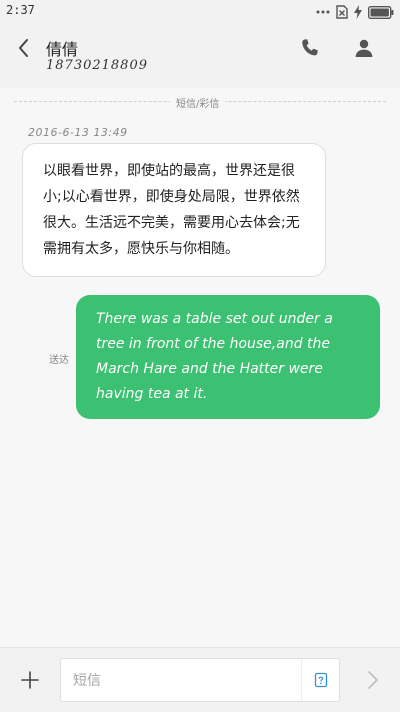 The width and height of the screenshot is (400, 712). Describe the element at coordinates (323, 12) in the screenshot. I see `dots-icon` at that location.